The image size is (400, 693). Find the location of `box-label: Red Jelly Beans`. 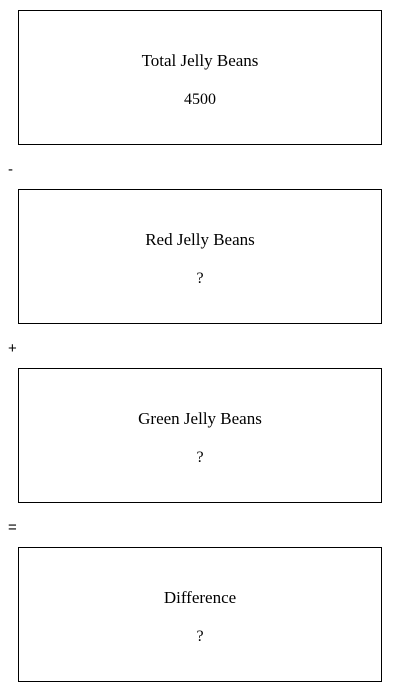

box-label: Red Jelly Beans is located at coordinates (200, 239).